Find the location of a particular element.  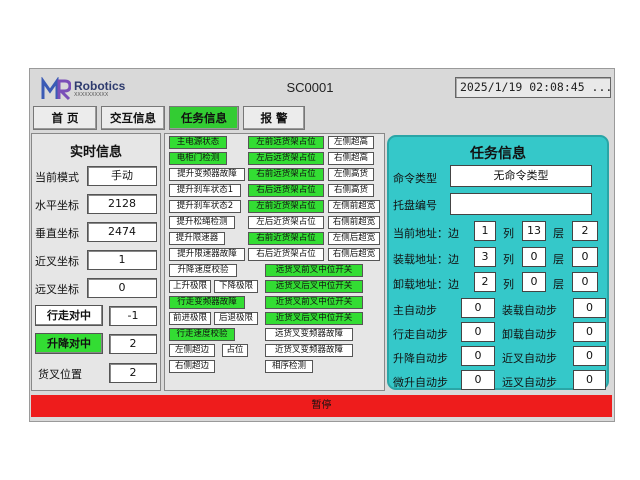

vertical-coord-value: 2474 is located at coordinates (122, 232).